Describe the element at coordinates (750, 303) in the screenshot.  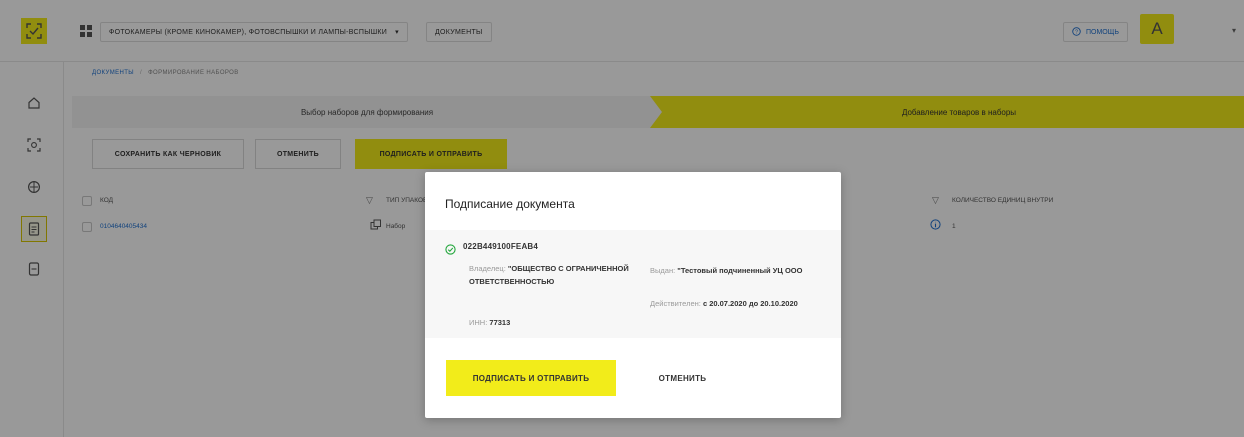
I see `valid-value: с 20.07.2020 до 20.10.2020` at that location.